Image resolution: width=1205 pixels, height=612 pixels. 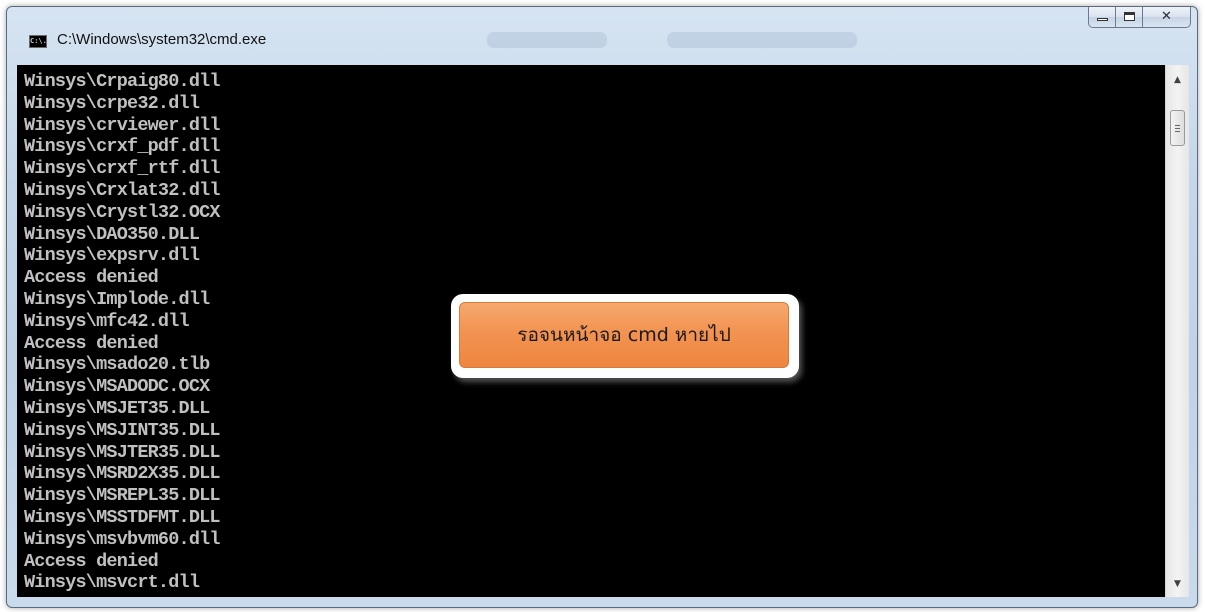 What do you see at coordinates (122, 125) in the screenshot?
I see `console-line: Winsys\crviewer.dll` at bounding box center [122, 125].